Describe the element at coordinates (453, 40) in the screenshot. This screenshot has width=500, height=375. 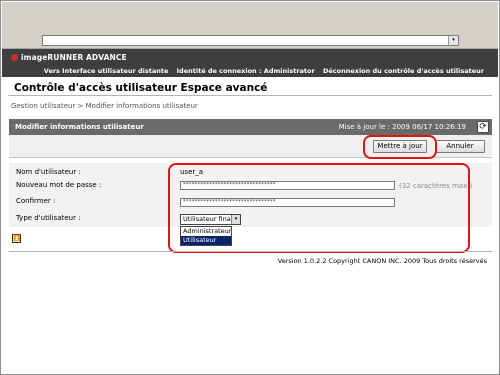
I see `address-dropdown-icon: ▾` at that location.